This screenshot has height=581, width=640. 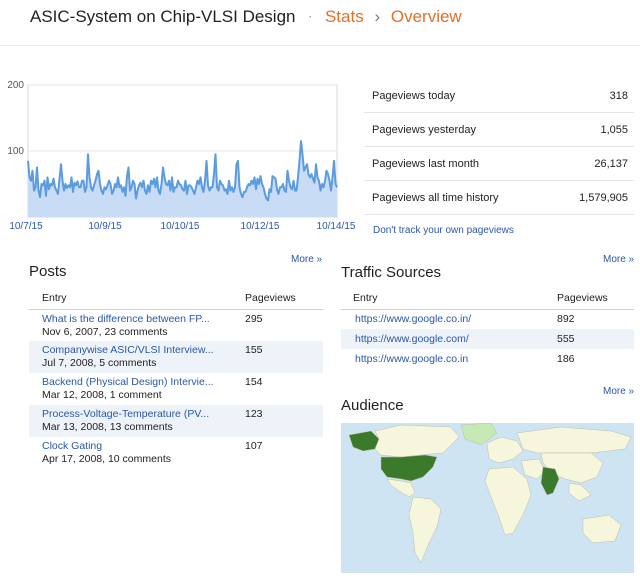 I want to click on posts-col-pageviews: Pageviews, so click(x=282, y=300).